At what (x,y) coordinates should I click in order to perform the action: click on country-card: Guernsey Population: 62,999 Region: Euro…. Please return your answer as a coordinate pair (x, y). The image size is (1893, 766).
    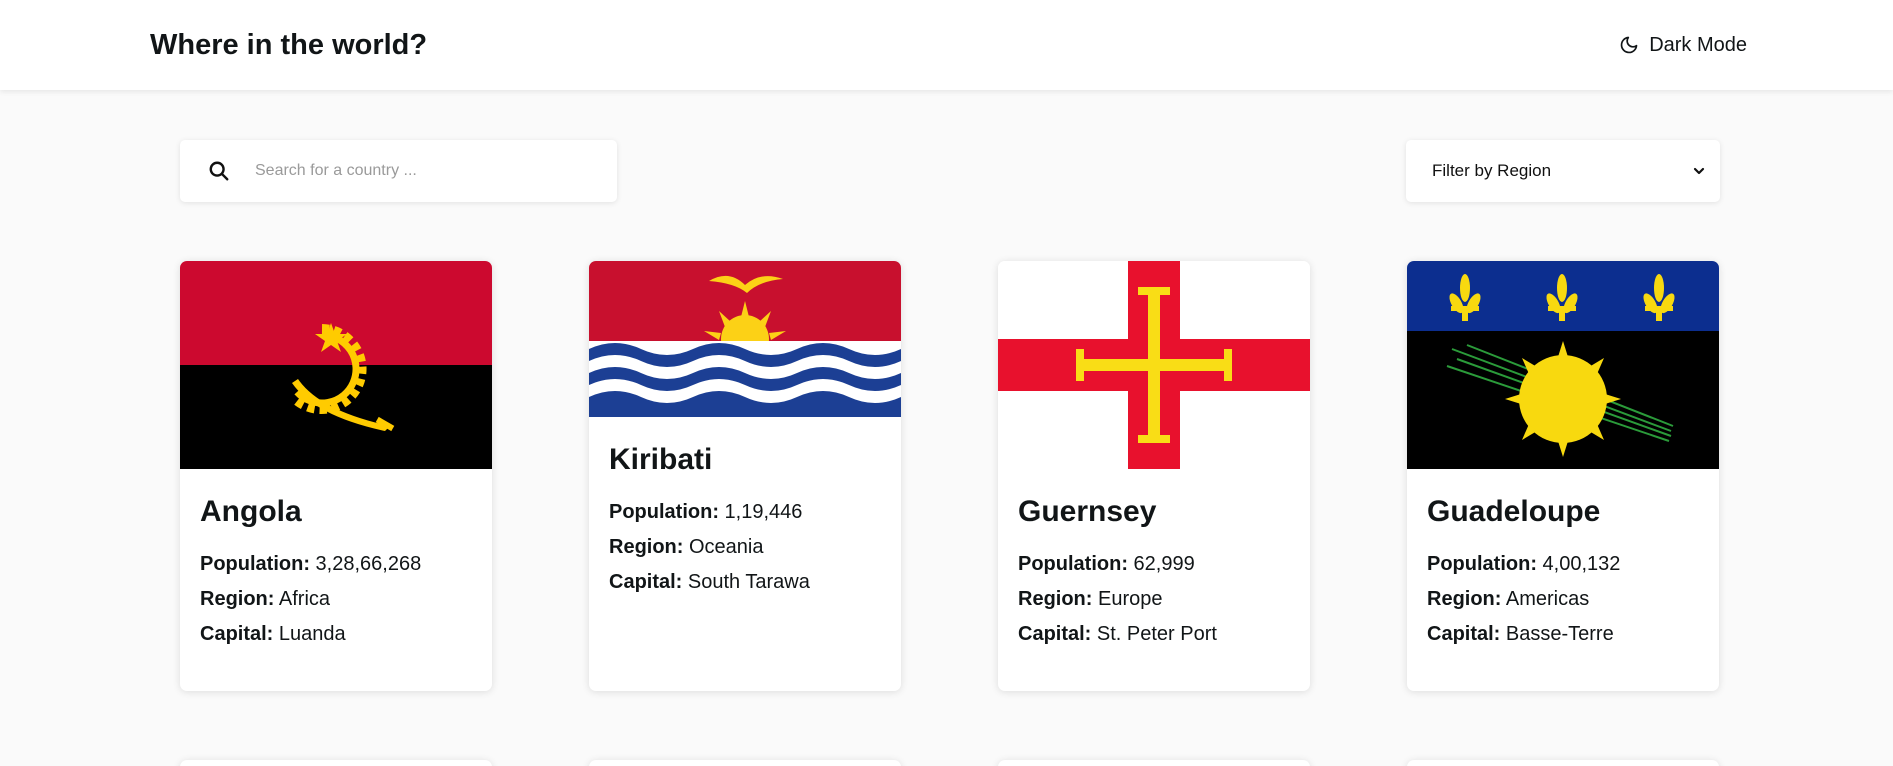
    Looking at the image, I should click on (1154, 476).